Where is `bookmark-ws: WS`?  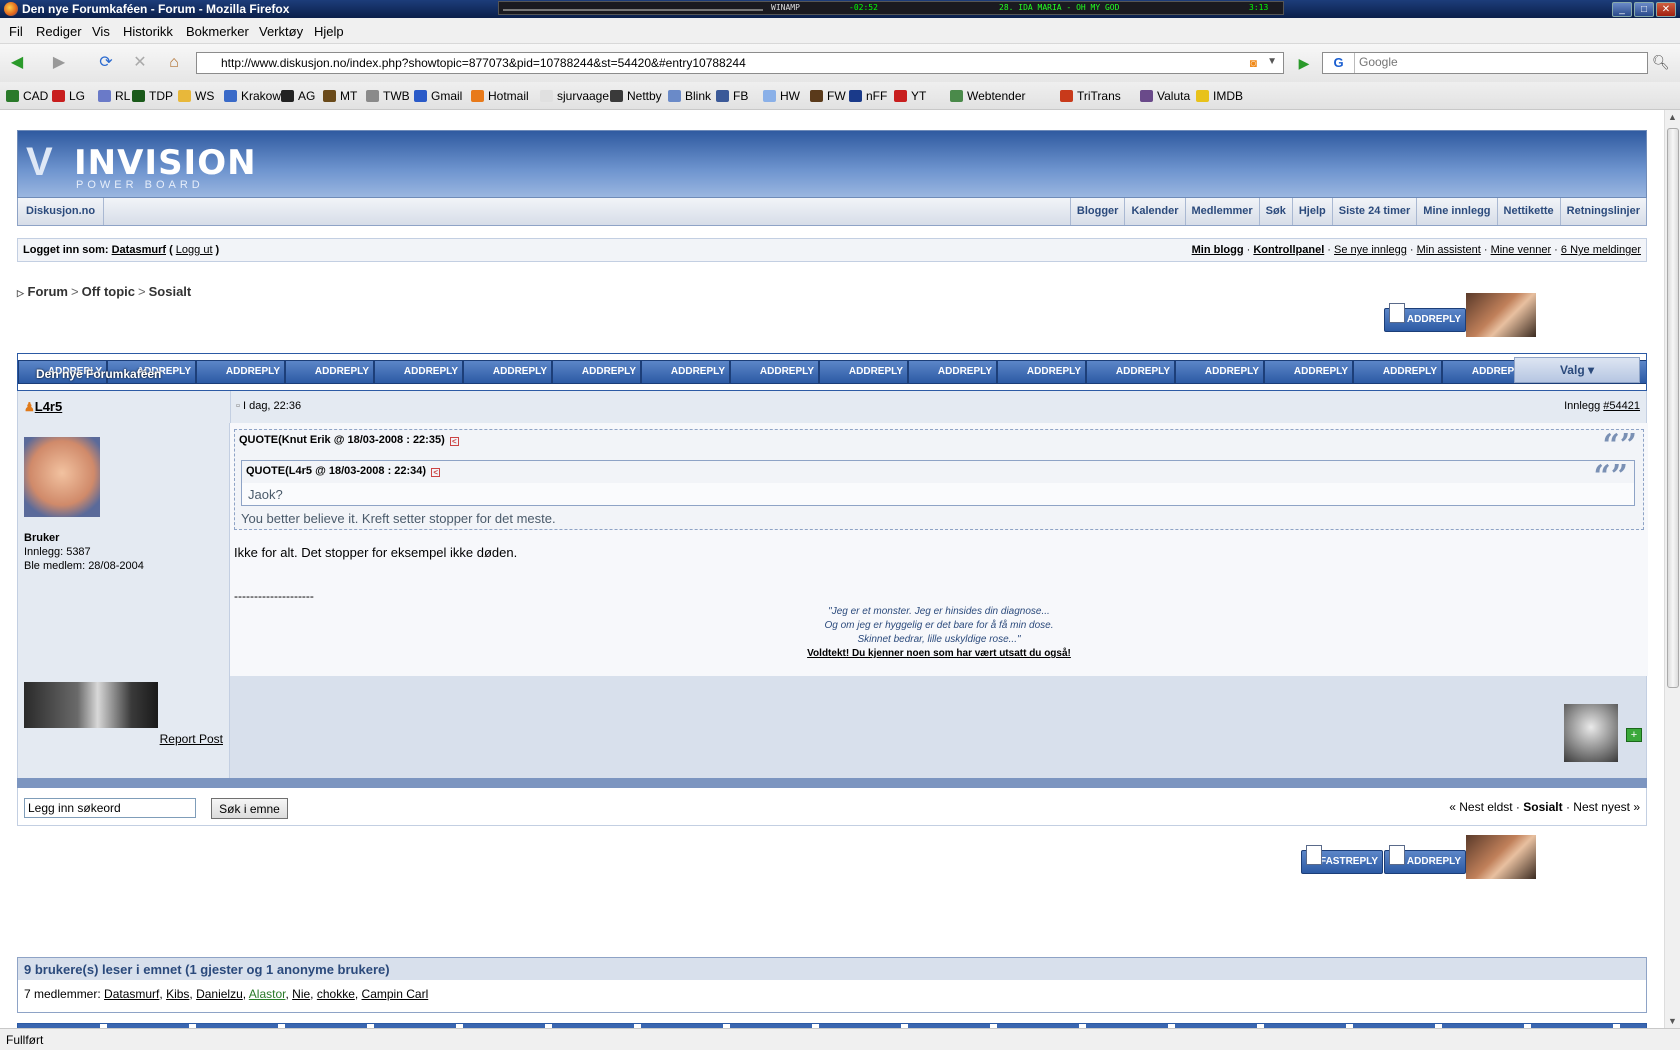
bookmark-ws: WS is located at coordinates (196, 96).